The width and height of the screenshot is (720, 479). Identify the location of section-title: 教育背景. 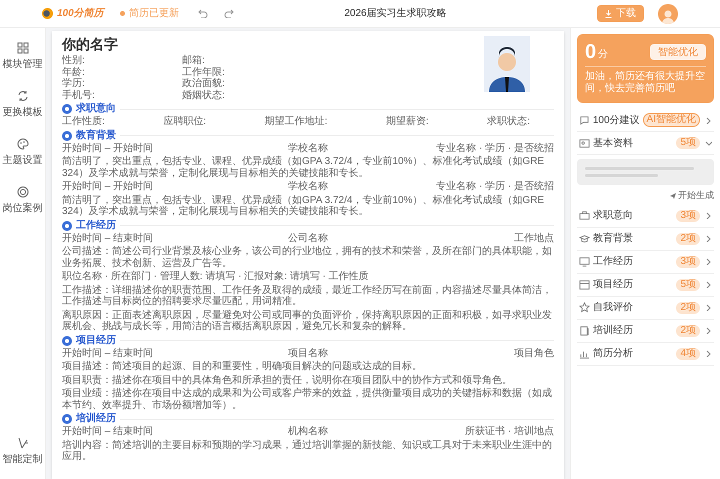
(96, 136).